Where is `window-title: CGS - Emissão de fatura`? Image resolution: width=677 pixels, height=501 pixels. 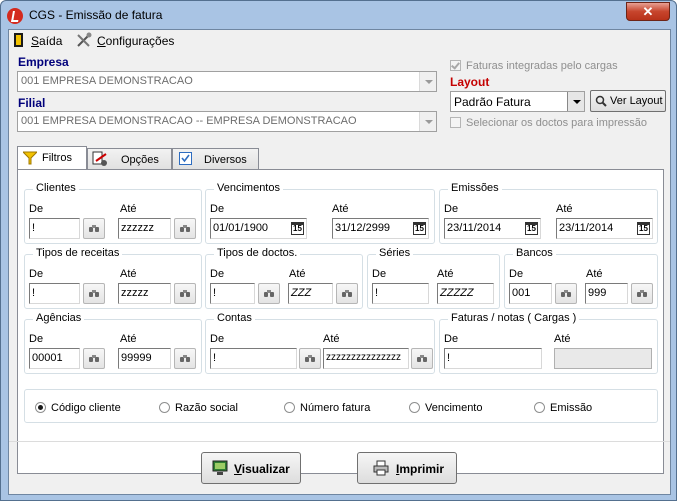
window-title: CGS - Emissão de fatura is located at coordinates (96, 15).